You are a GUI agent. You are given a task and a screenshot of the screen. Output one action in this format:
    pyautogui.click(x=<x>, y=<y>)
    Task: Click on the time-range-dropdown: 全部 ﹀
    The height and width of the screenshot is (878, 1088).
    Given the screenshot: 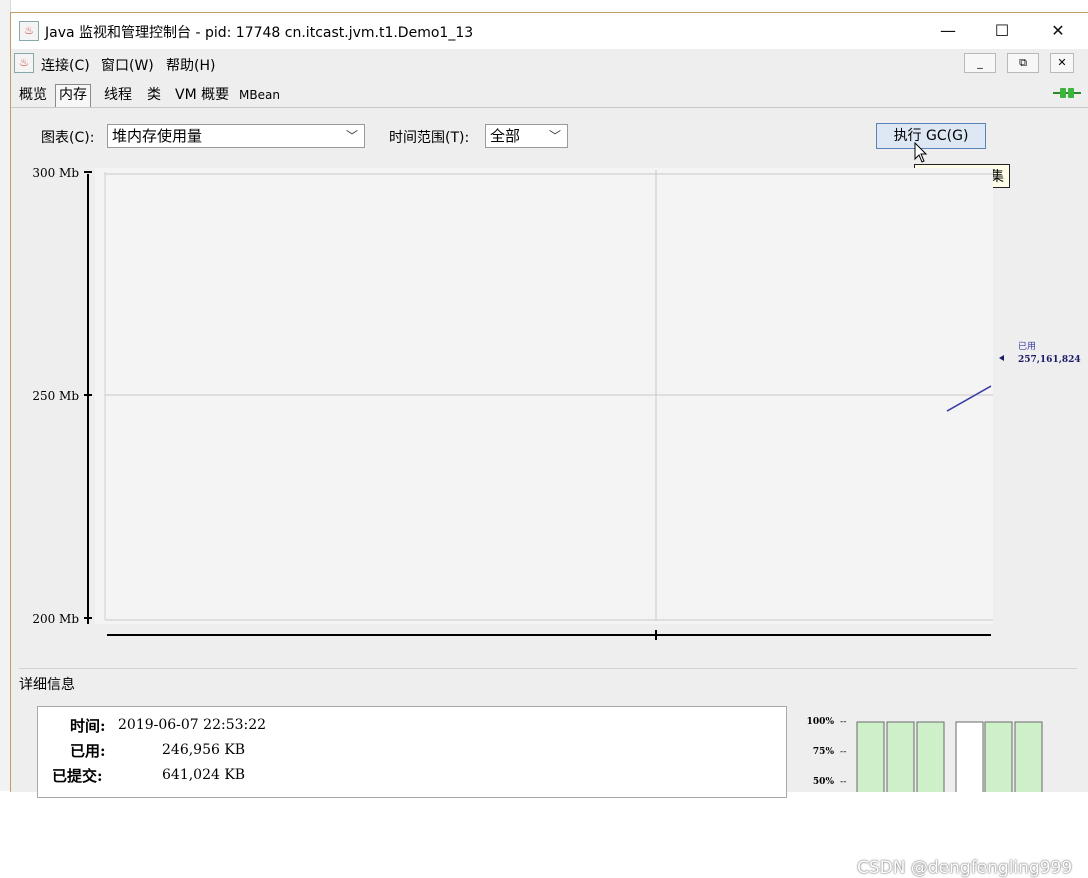 What is the action you would take?
    pyautogui.click(x=526, y=136)
    